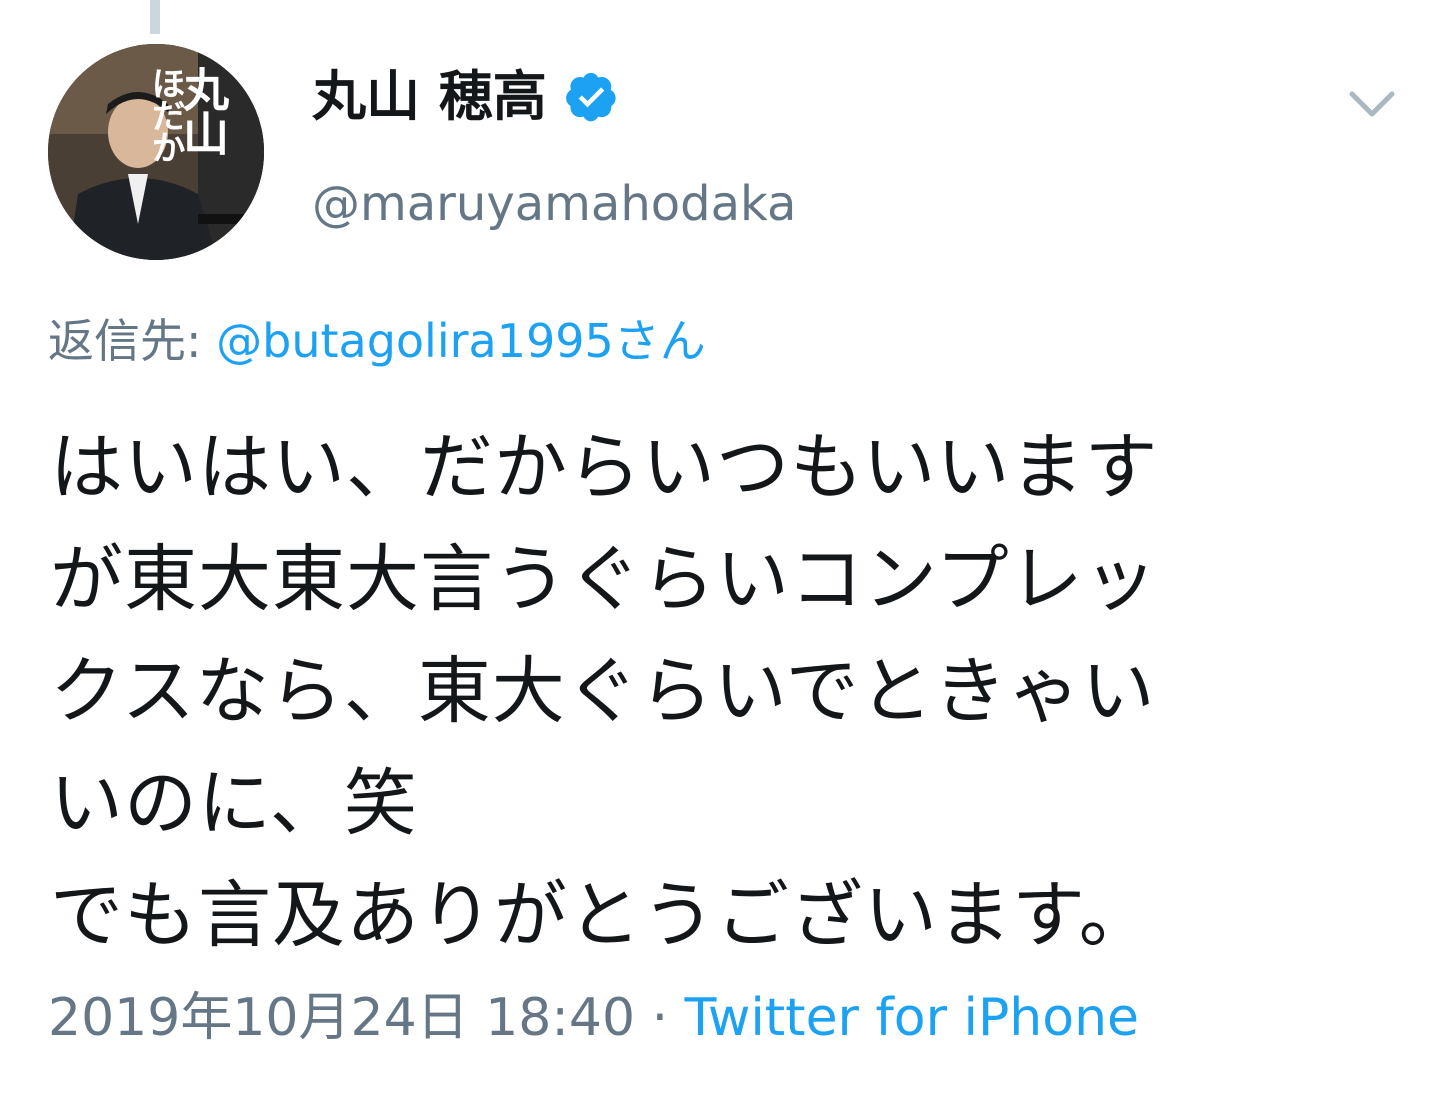  I want to click on avatar-label-small: ほだか, so click(165, 114).